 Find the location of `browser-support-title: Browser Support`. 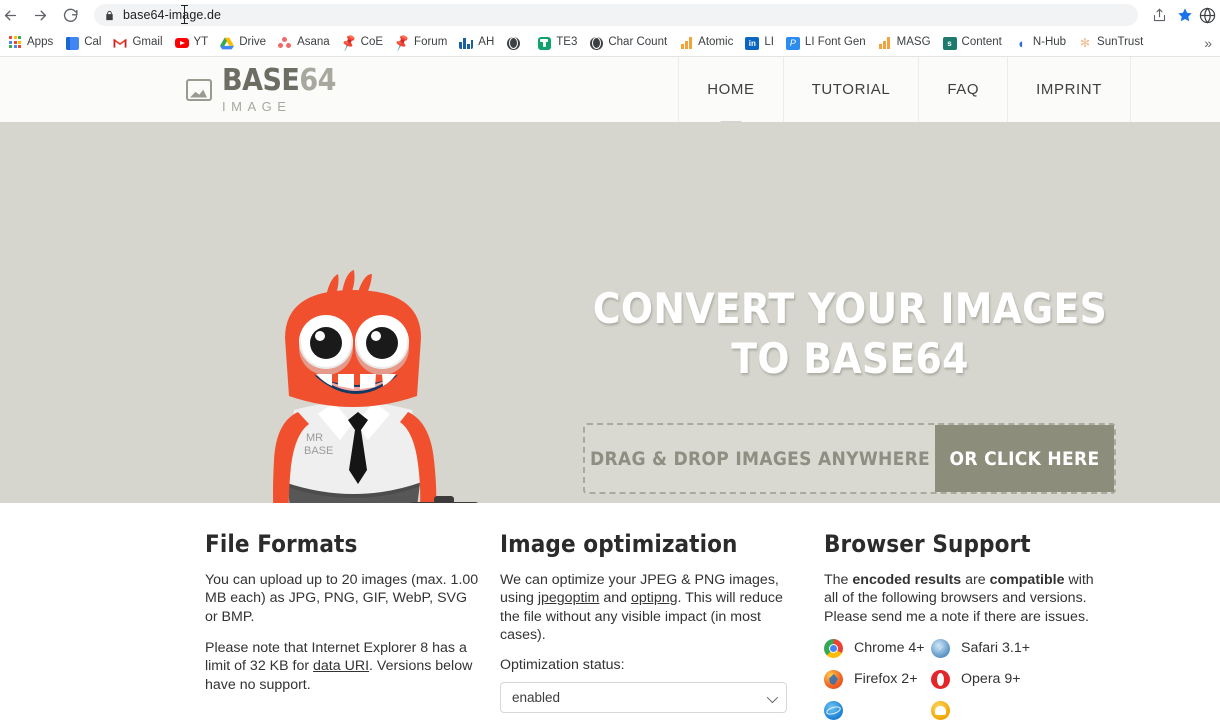

browser-support-title: Browser Support is located at coordinates (927, 544).